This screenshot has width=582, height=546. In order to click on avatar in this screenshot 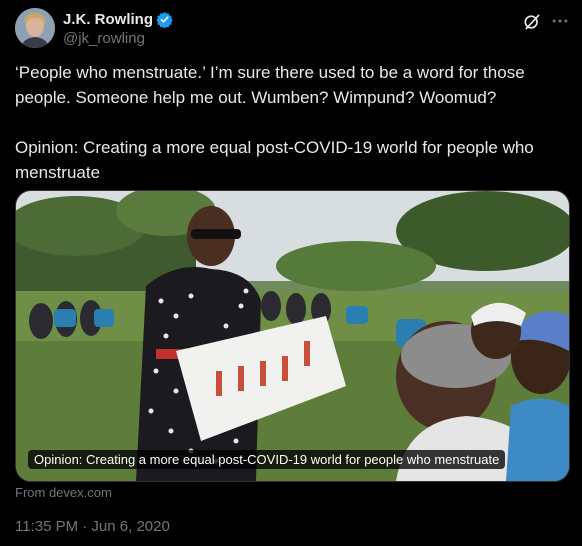, I will do `click(35, 28)`.